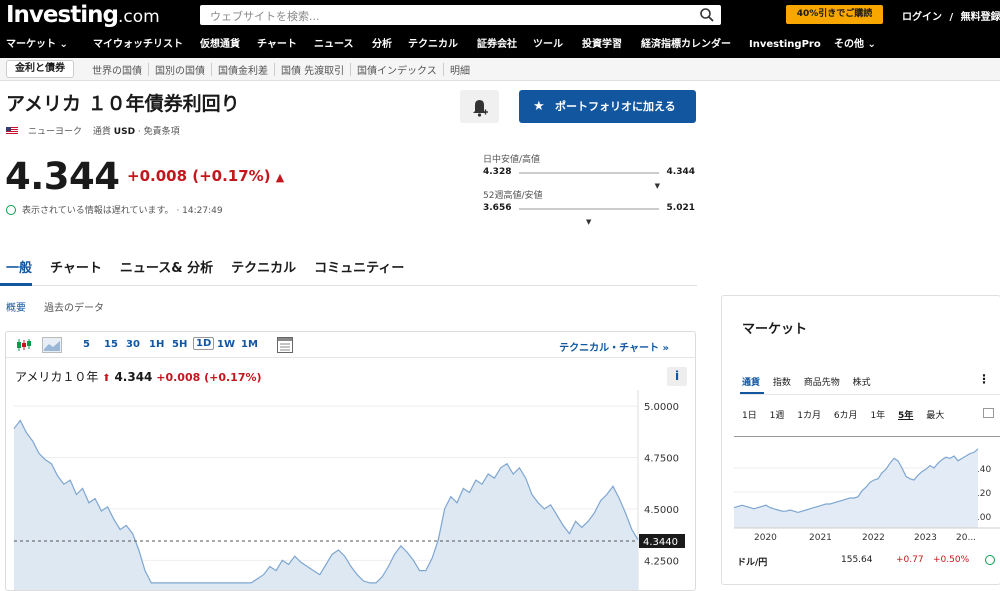 The image size is (1000, 591). I want to click on star-icon: ★, so click(539, 106).